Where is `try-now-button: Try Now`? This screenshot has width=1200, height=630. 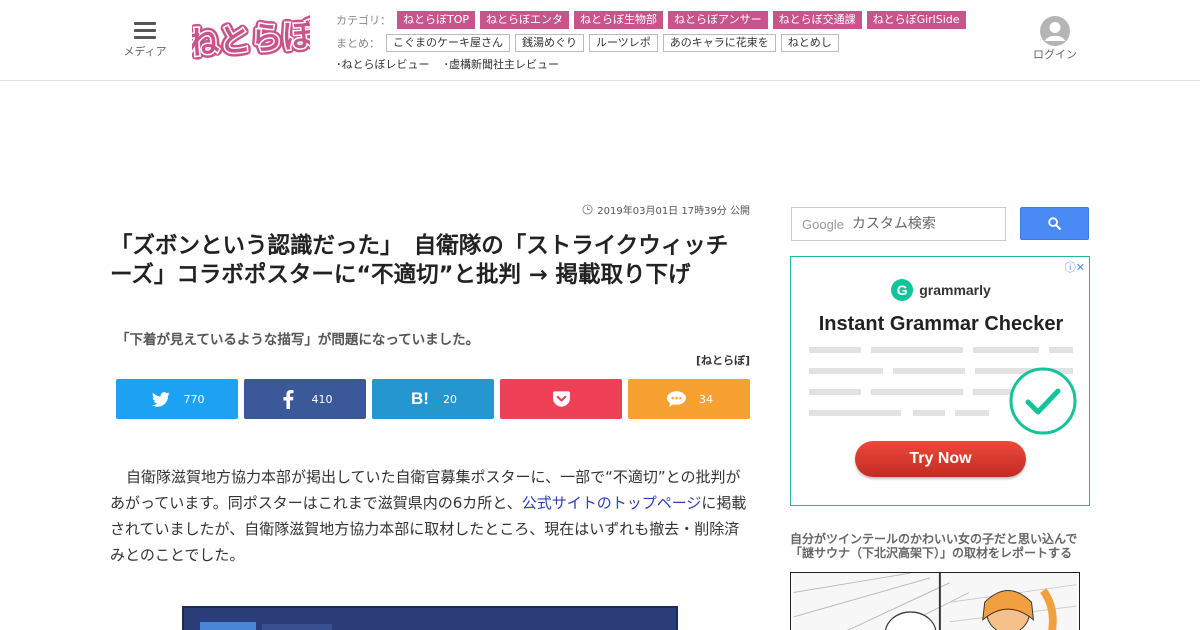 try-now-button: Try Now is located at coordinates (940, 459).